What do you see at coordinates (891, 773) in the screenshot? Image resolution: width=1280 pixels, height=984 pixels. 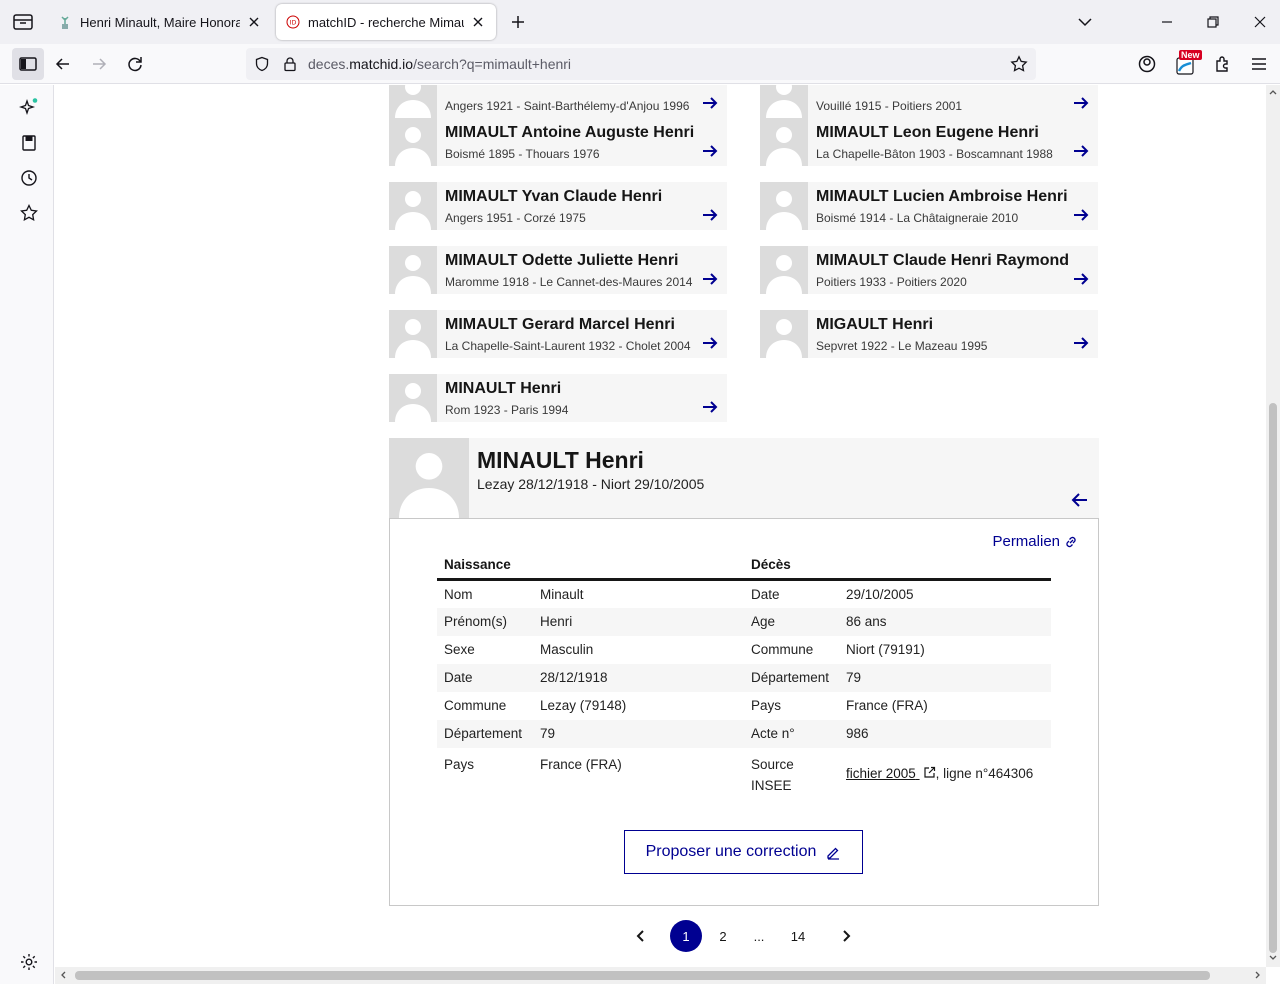 I see `source-file-link: fichier 2005` at bounding box center [891, 773].